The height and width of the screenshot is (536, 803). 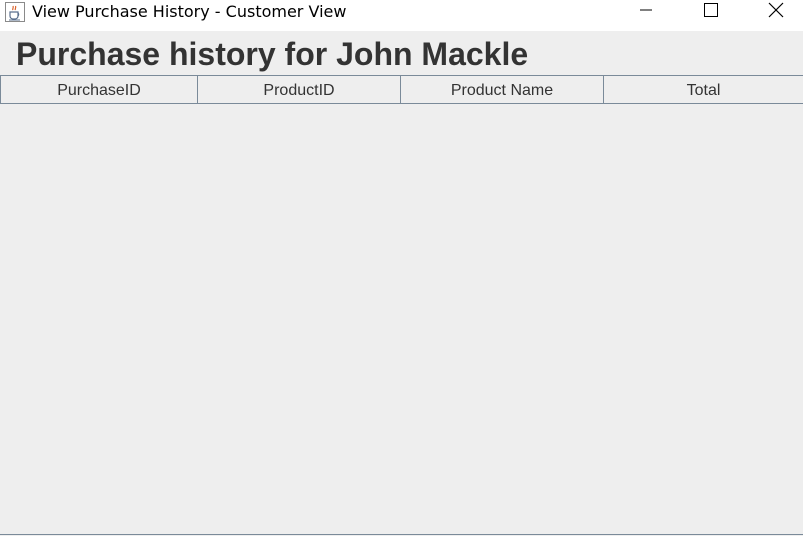 I want to click on column-header-product-name: Product Name, so click(x=502, y=89).